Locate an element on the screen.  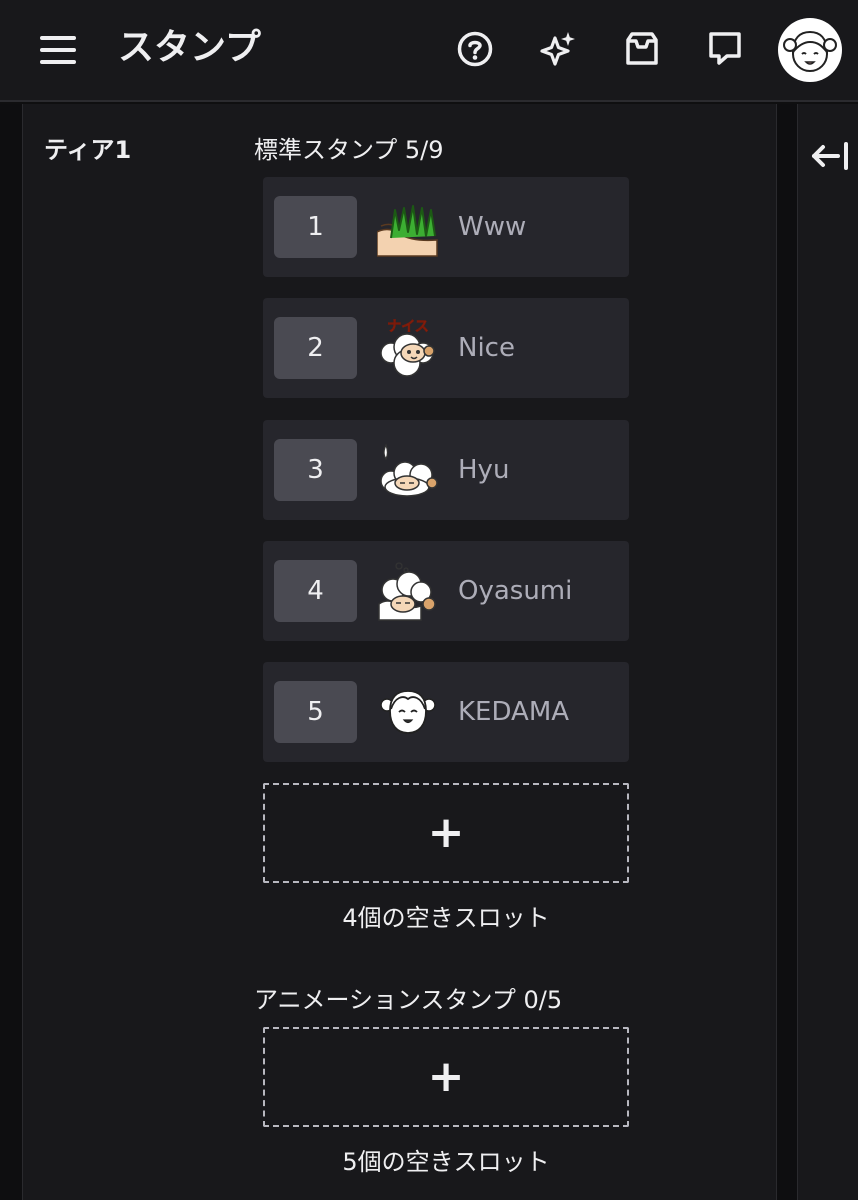
whisper-icon is located at coordinates (725, 49).